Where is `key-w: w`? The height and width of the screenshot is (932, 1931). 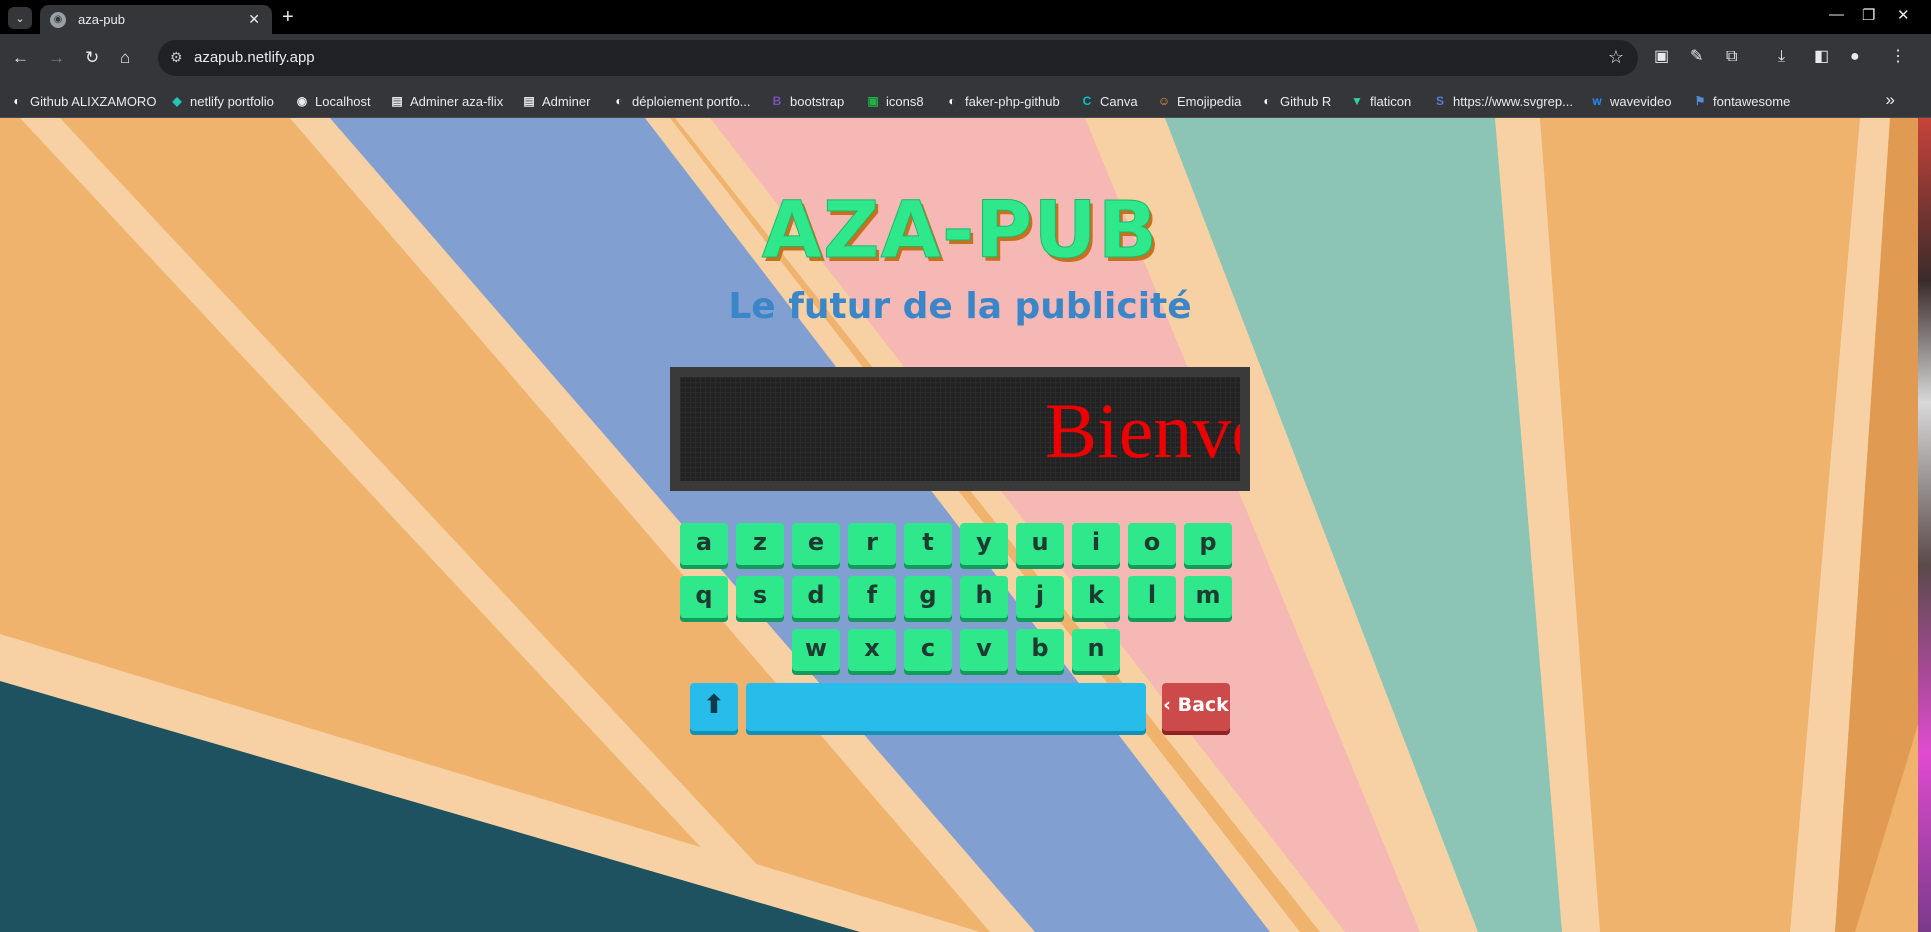
key-w: w is located at coordinates (816, 650).